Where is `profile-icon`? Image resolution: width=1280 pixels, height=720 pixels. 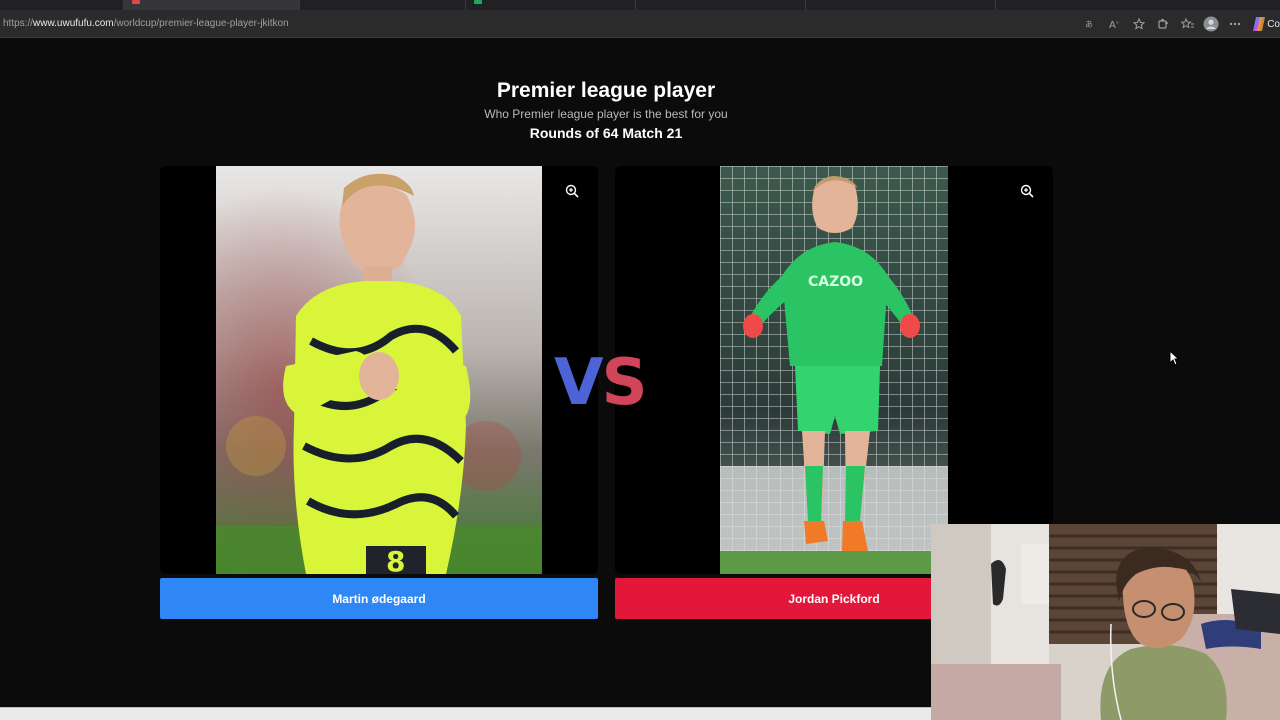
profile-icon is located at coordinates (1211, 24).